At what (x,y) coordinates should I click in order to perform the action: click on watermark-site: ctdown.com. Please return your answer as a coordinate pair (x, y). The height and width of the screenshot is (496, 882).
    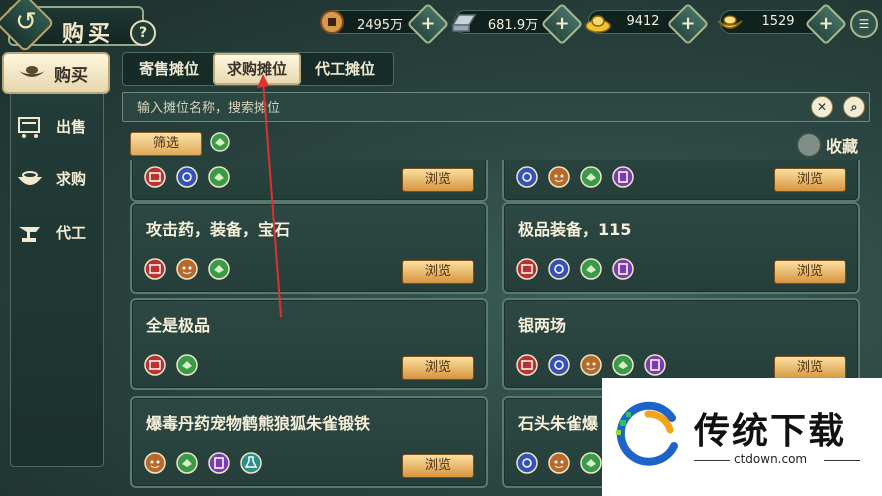
    Looking at the image, I should click on (771, 459).